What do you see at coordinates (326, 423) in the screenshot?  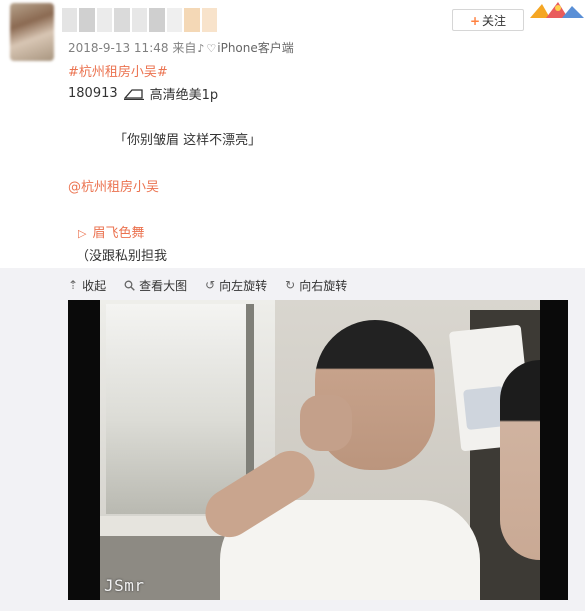 I see `hand` at bounding box center [326, 423].